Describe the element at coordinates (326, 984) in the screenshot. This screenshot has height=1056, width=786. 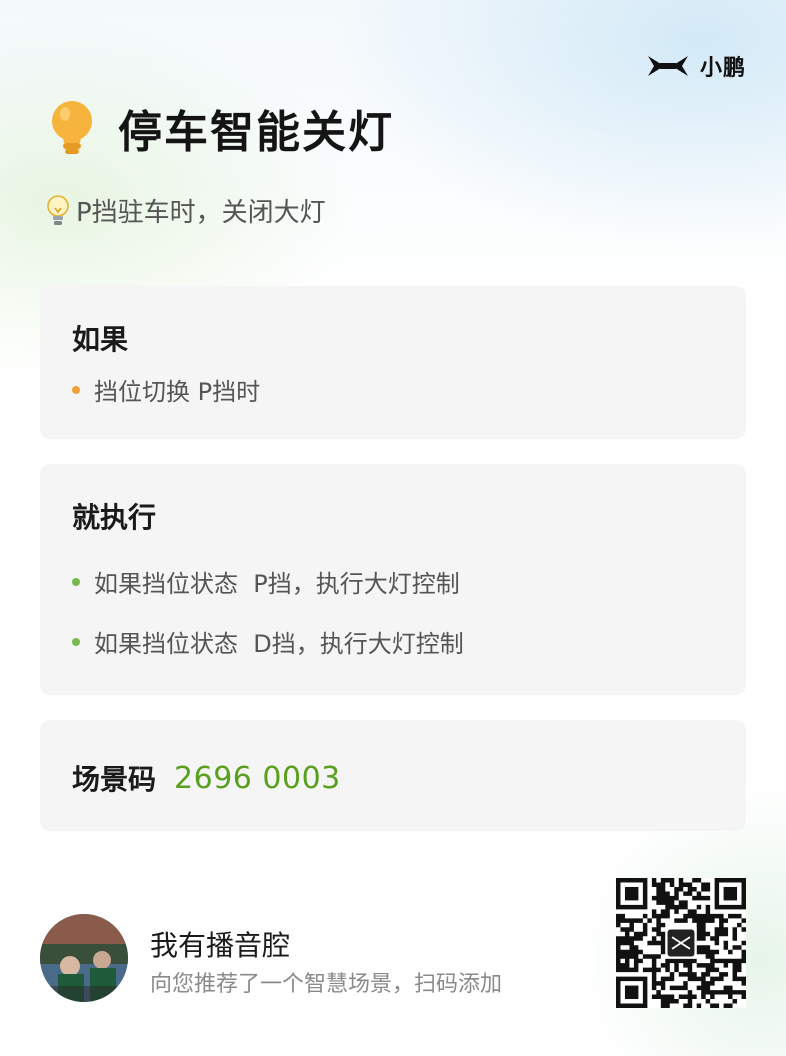
I see `share-description: 向您推荐了一个智慧场景，扫码添加` at that location.